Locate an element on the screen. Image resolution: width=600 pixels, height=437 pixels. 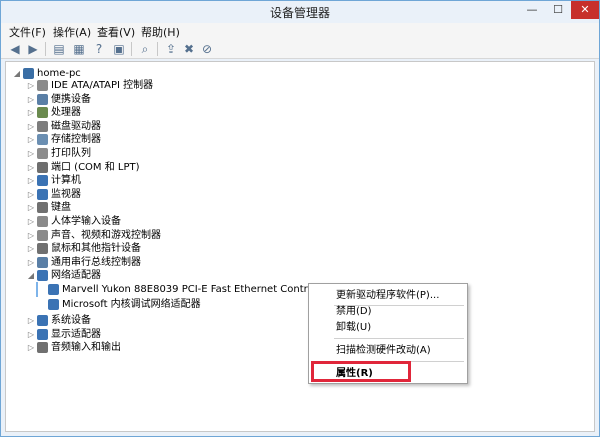
hid-icon is located at coordinates (42, 221).